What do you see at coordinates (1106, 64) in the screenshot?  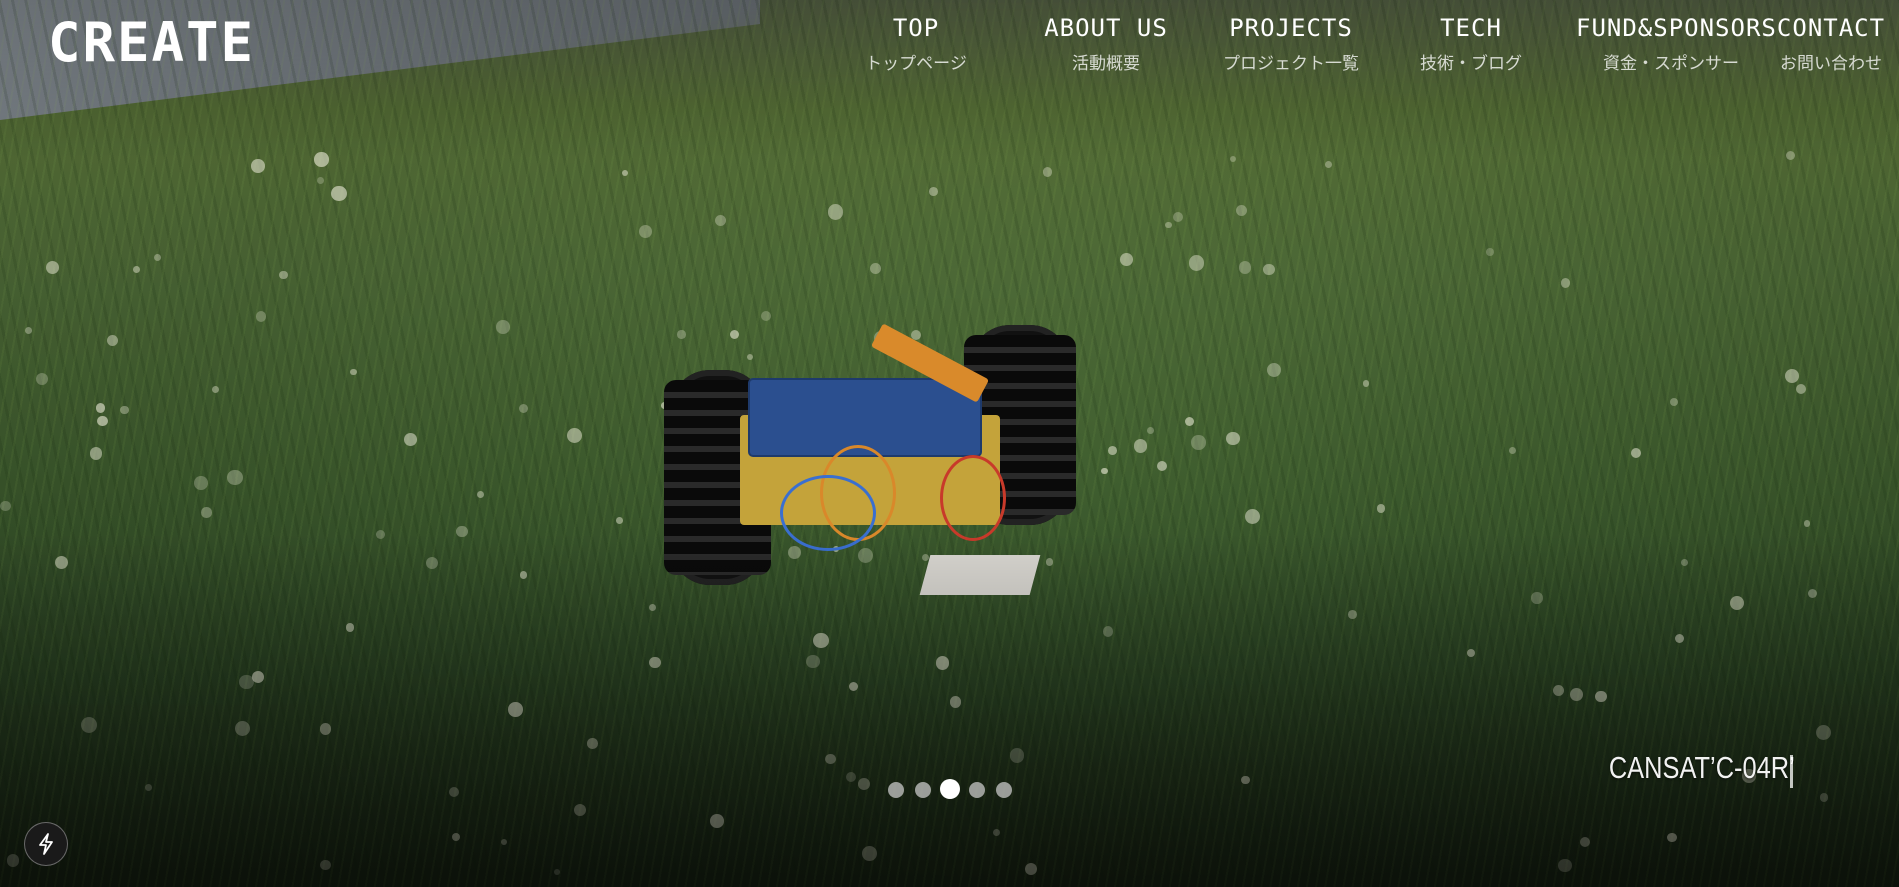 I see `nav-item-sublabel: 活動概要` at bounding box center [1106, 64].